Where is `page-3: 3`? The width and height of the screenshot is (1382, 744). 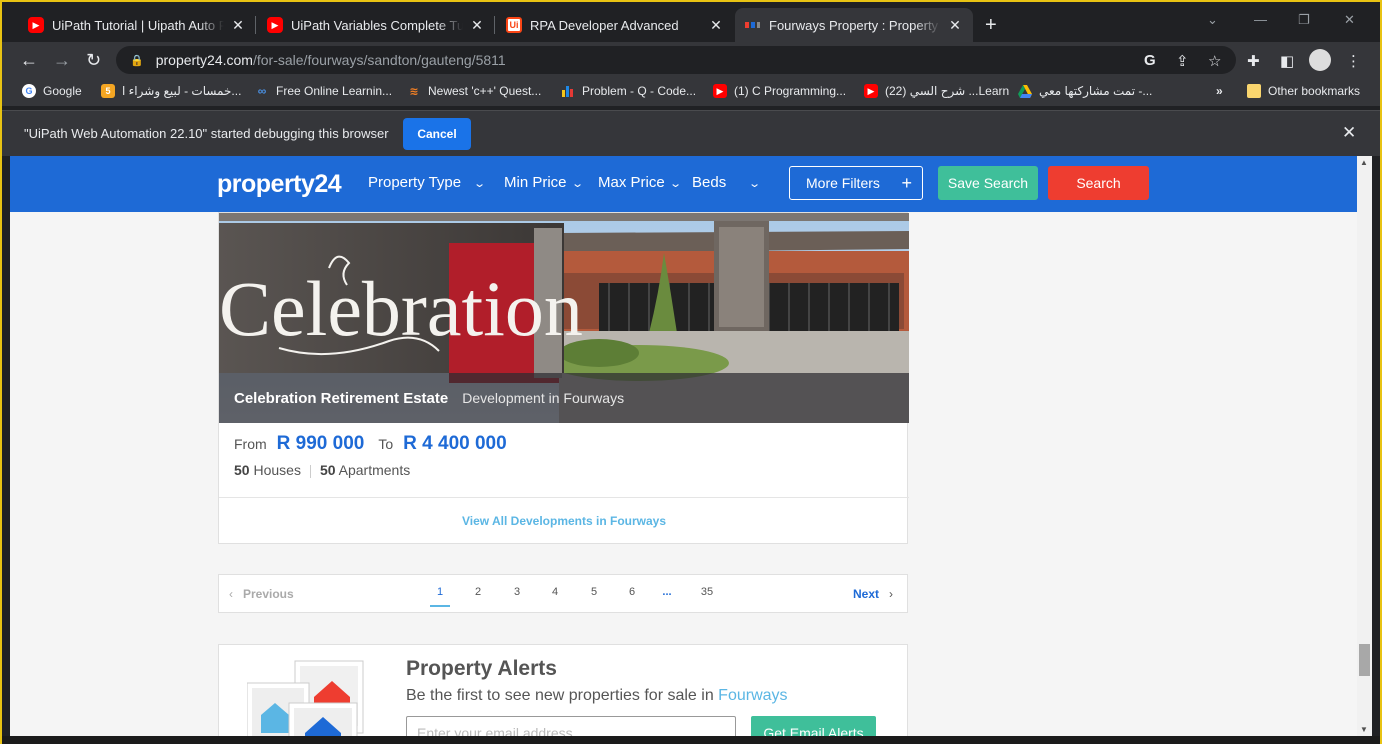
page-3: 3 is located at coordinates (517, 592).